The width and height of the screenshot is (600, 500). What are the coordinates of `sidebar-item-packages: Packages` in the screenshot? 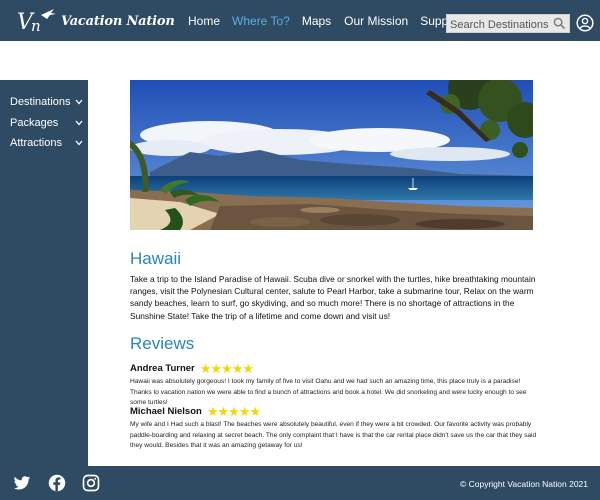 It's located at (44, 123).